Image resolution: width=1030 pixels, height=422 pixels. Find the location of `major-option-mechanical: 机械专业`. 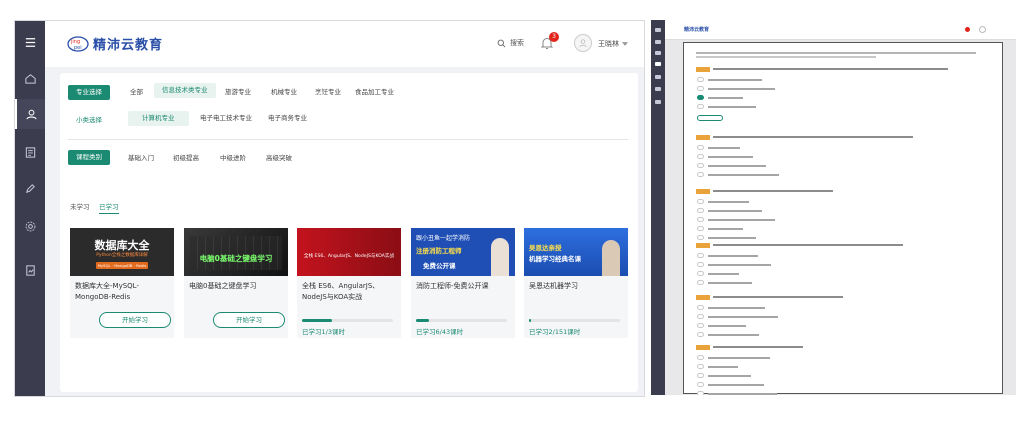

major-option-mechanical: 机械专业 is located at coordinates (284, 92).